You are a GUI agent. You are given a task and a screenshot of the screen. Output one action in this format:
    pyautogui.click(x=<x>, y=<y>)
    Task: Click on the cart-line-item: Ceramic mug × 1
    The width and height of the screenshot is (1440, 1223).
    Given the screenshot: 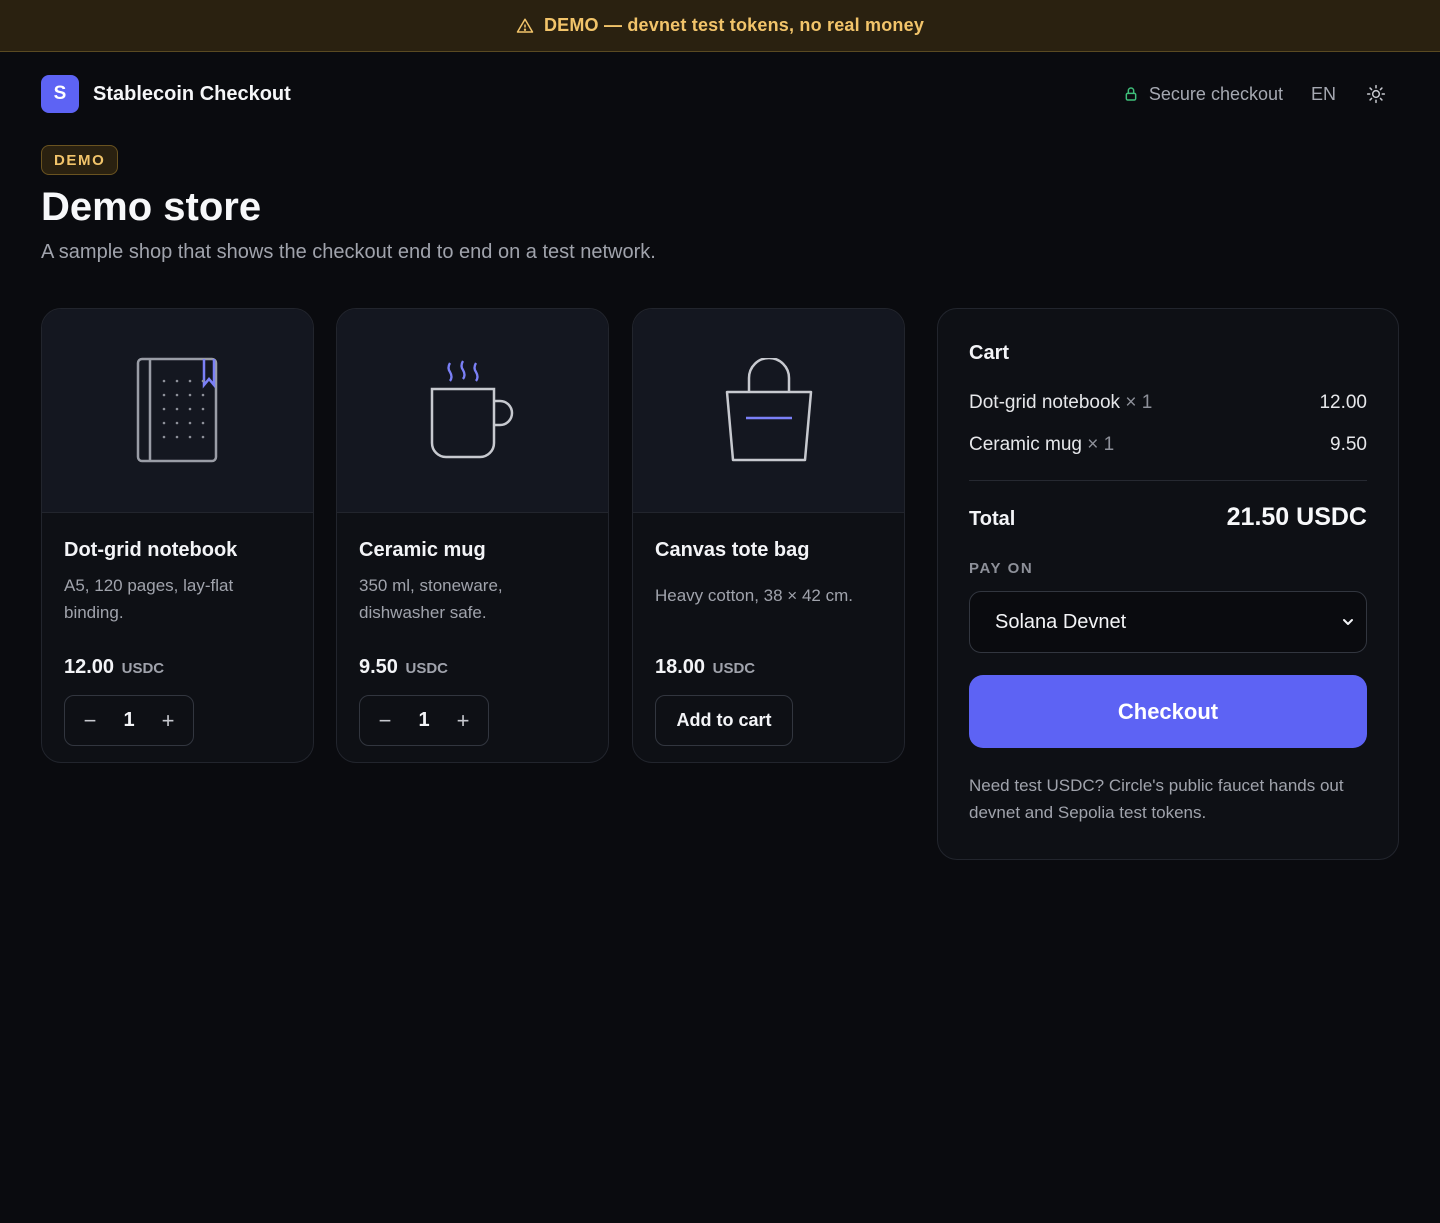 What is the action you would take?
    pyautogui.click(x=1041, y=445)
    